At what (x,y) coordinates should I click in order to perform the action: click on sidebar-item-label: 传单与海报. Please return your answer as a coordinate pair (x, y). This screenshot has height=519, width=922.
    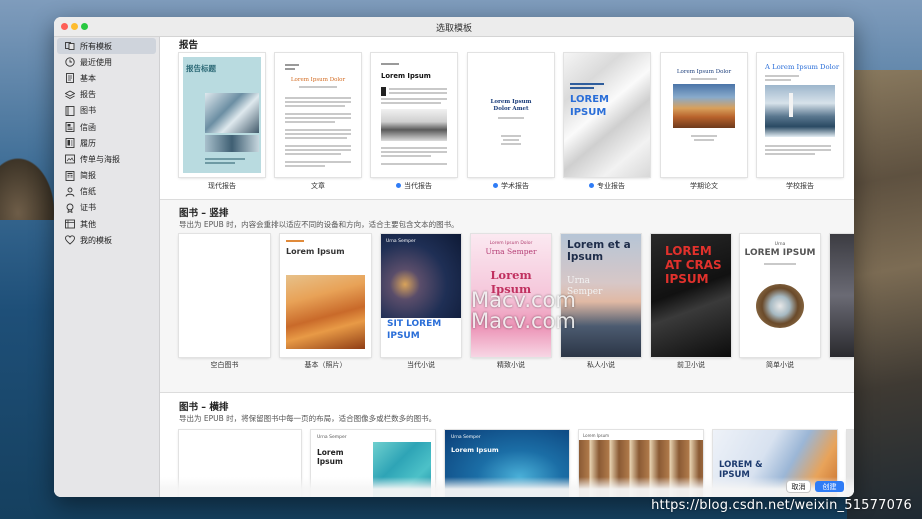
    Looking at the image, I should click on (100, 159).